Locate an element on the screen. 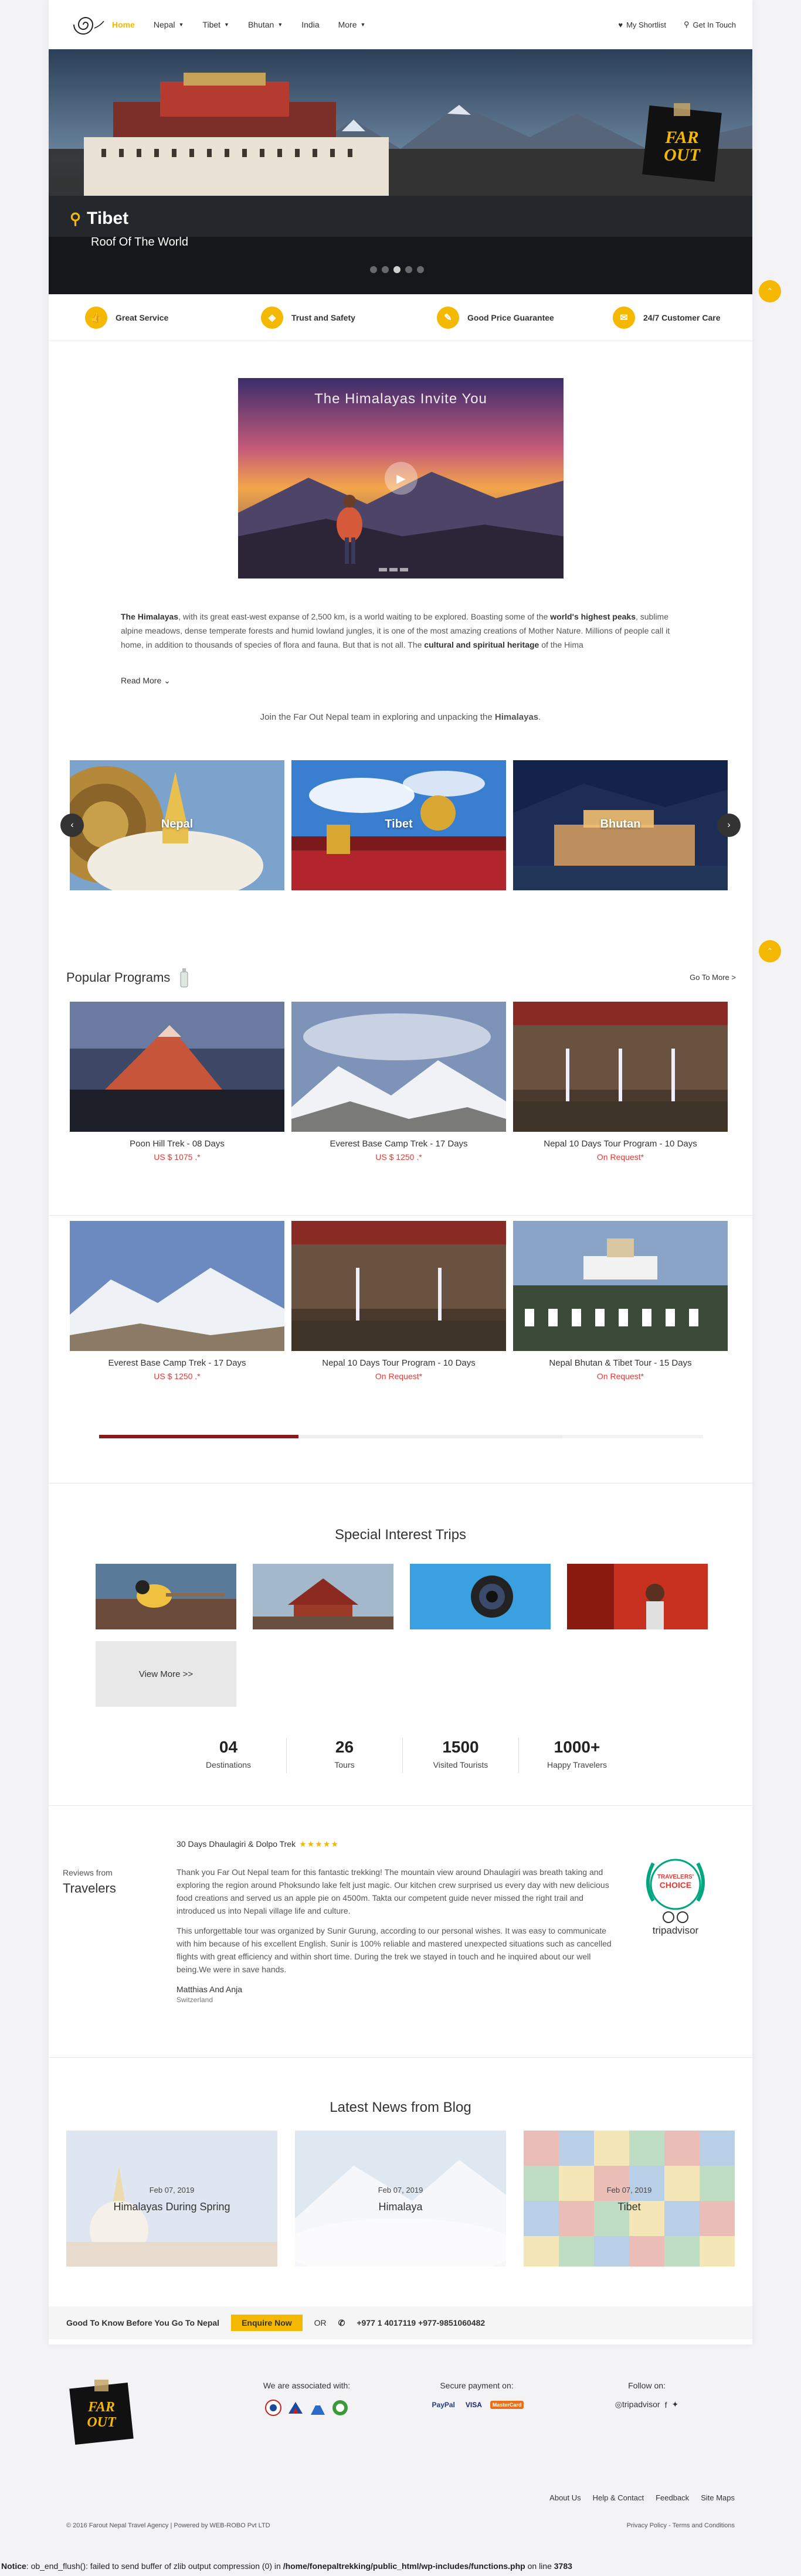  nav-india: India is located at coordinates (310, 24).